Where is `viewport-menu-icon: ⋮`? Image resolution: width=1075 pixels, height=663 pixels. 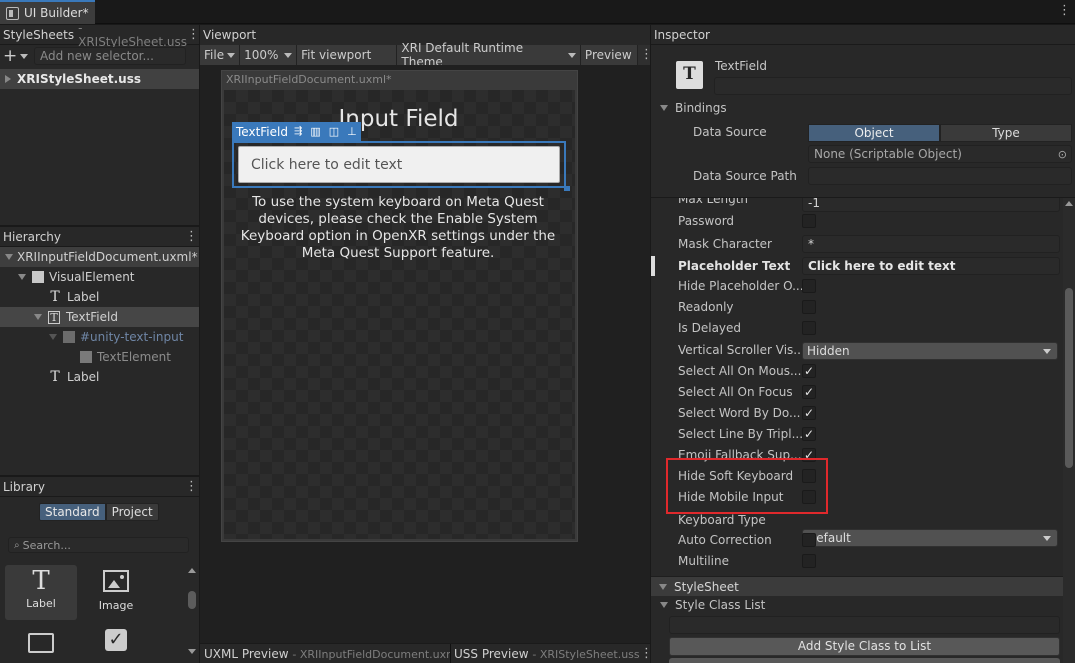
viewport-menu-icon: ⋮ is located at coordinates (646, 56).